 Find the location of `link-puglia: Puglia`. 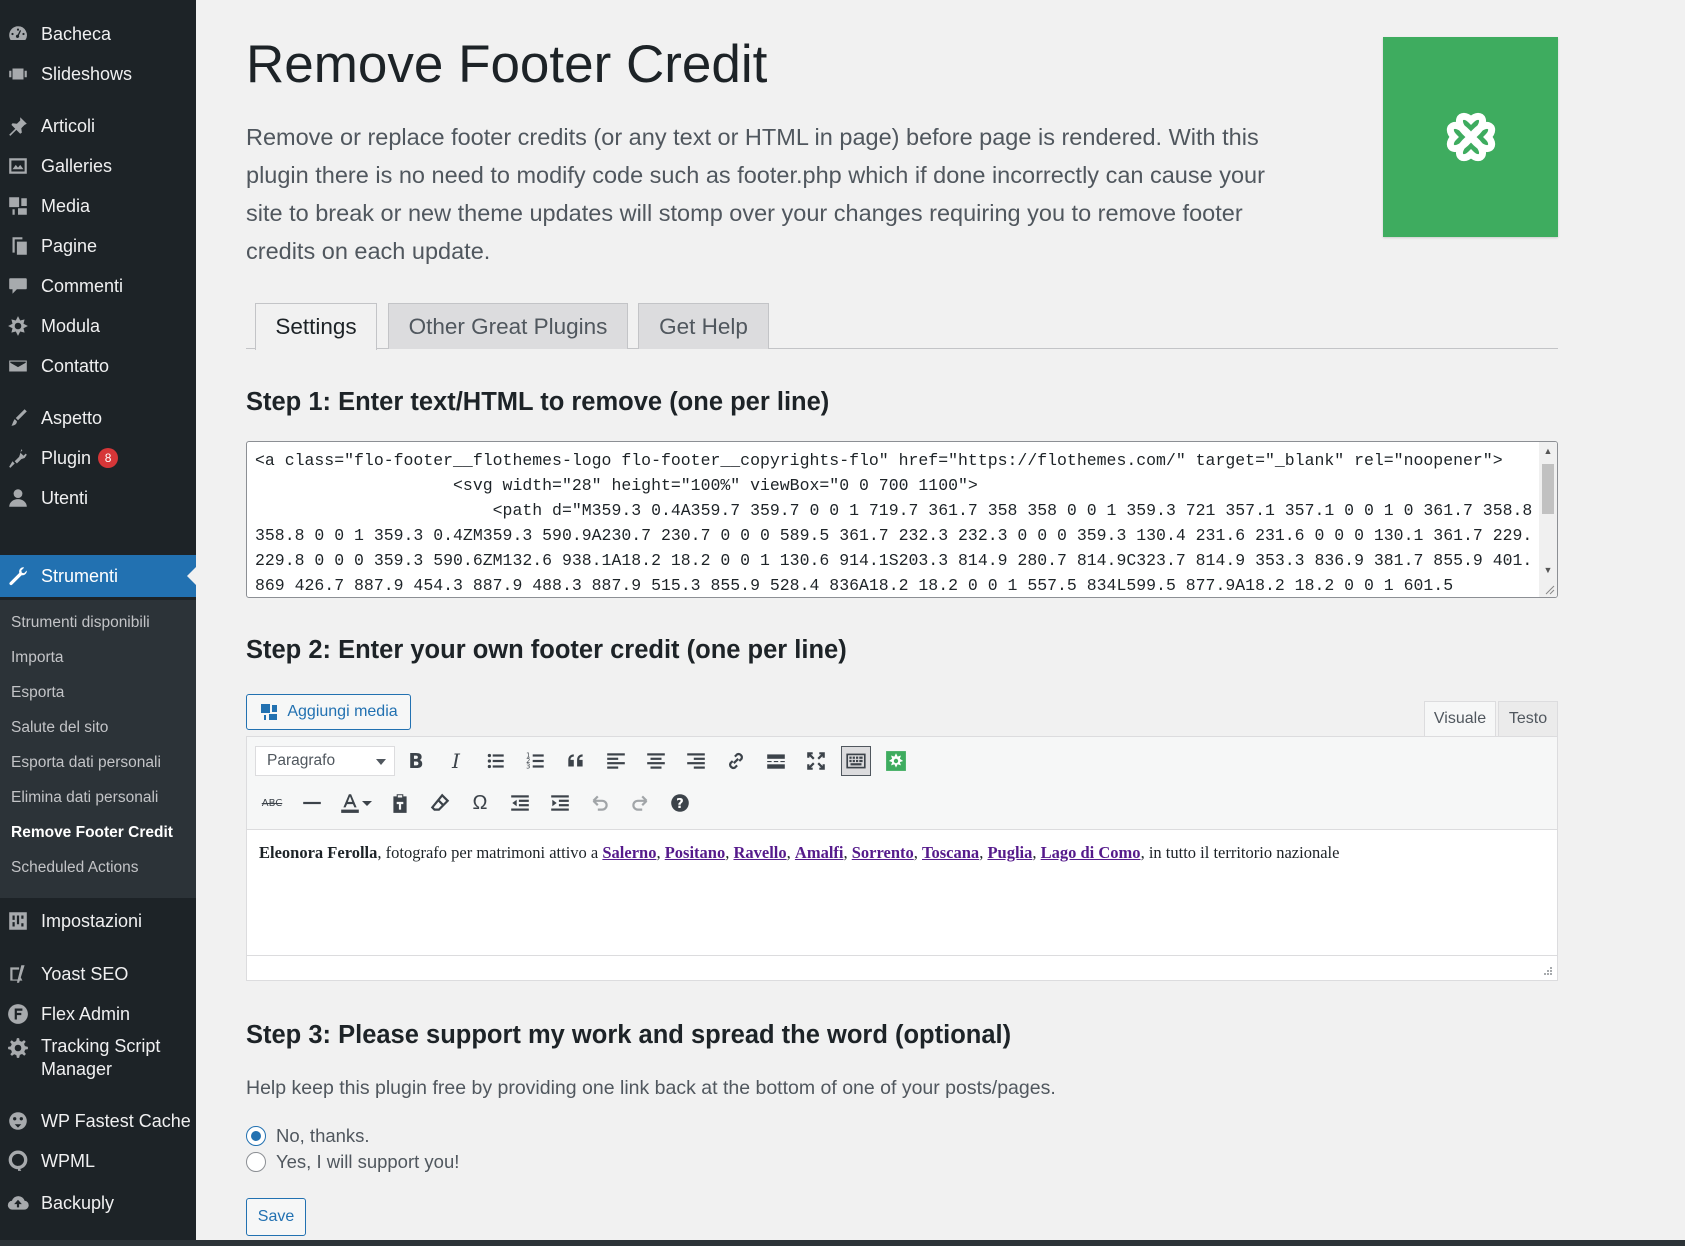

link-puglia: Puglia is located at coordinates (1009, 852).